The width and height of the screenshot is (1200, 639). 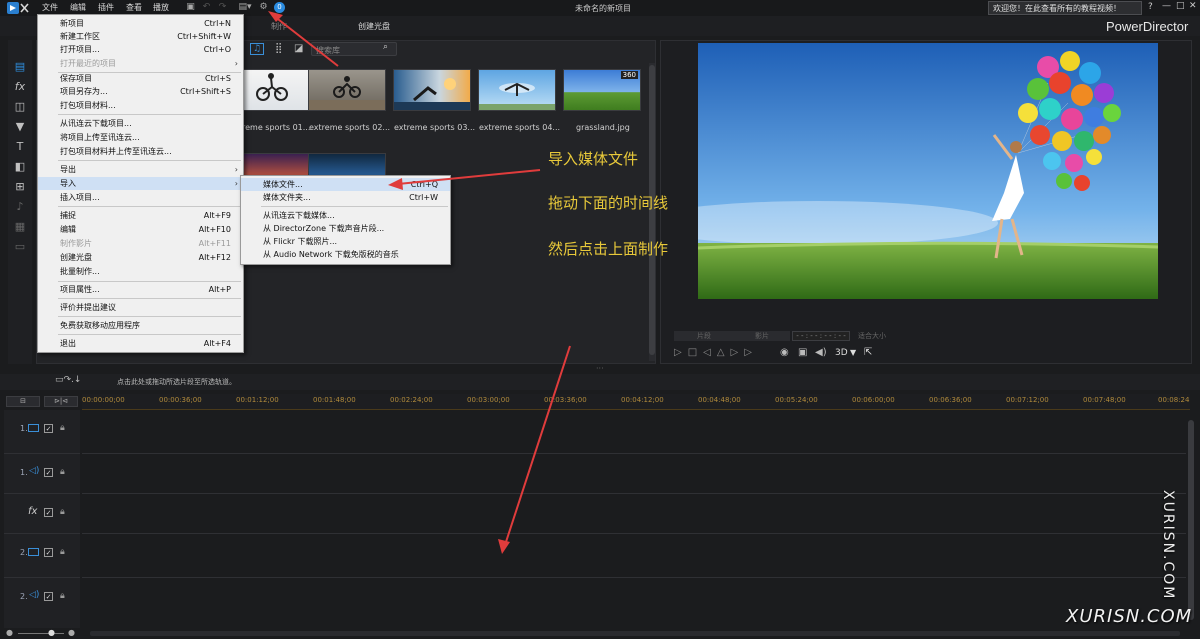 I want to click on track-header-video-1: 1. ✓ 🔒︎, so click(x=42, y=432).